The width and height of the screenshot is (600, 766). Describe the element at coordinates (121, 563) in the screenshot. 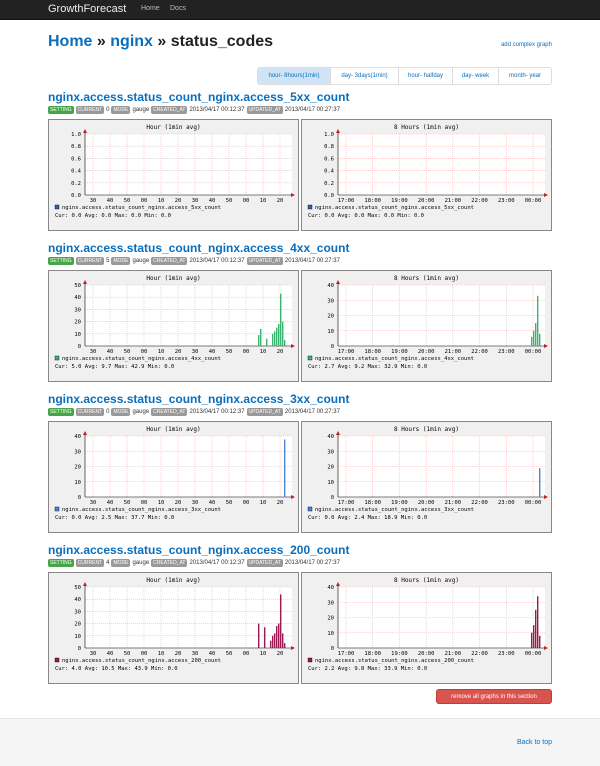

I see `mode-label: MODE` at that location.